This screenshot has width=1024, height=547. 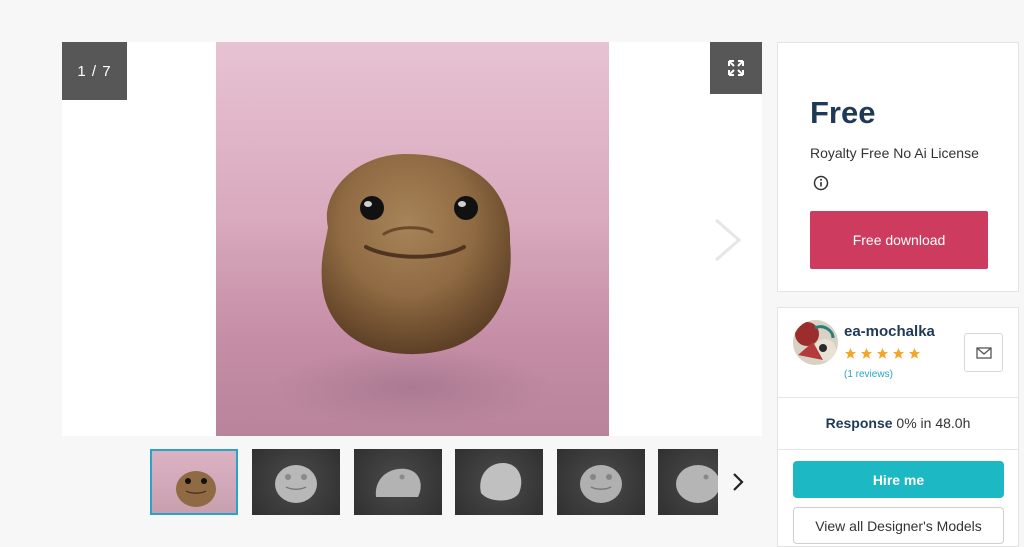 I want to click on license-label: Royalty Free No Ai License, so click(x=894, y=153).